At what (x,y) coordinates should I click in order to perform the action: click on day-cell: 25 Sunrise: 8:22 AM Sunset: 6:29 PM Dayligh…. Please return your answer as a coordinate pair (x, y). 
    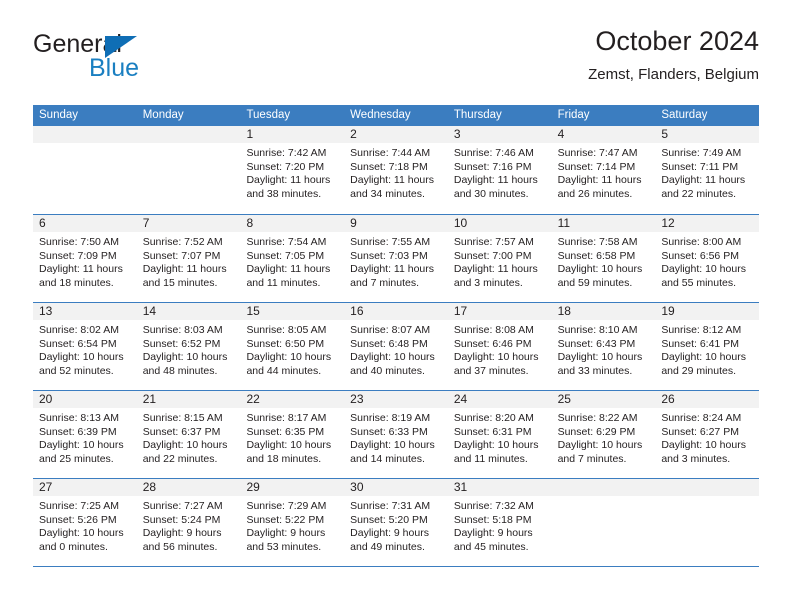
    Looking at the image, I should click on (603, 434).